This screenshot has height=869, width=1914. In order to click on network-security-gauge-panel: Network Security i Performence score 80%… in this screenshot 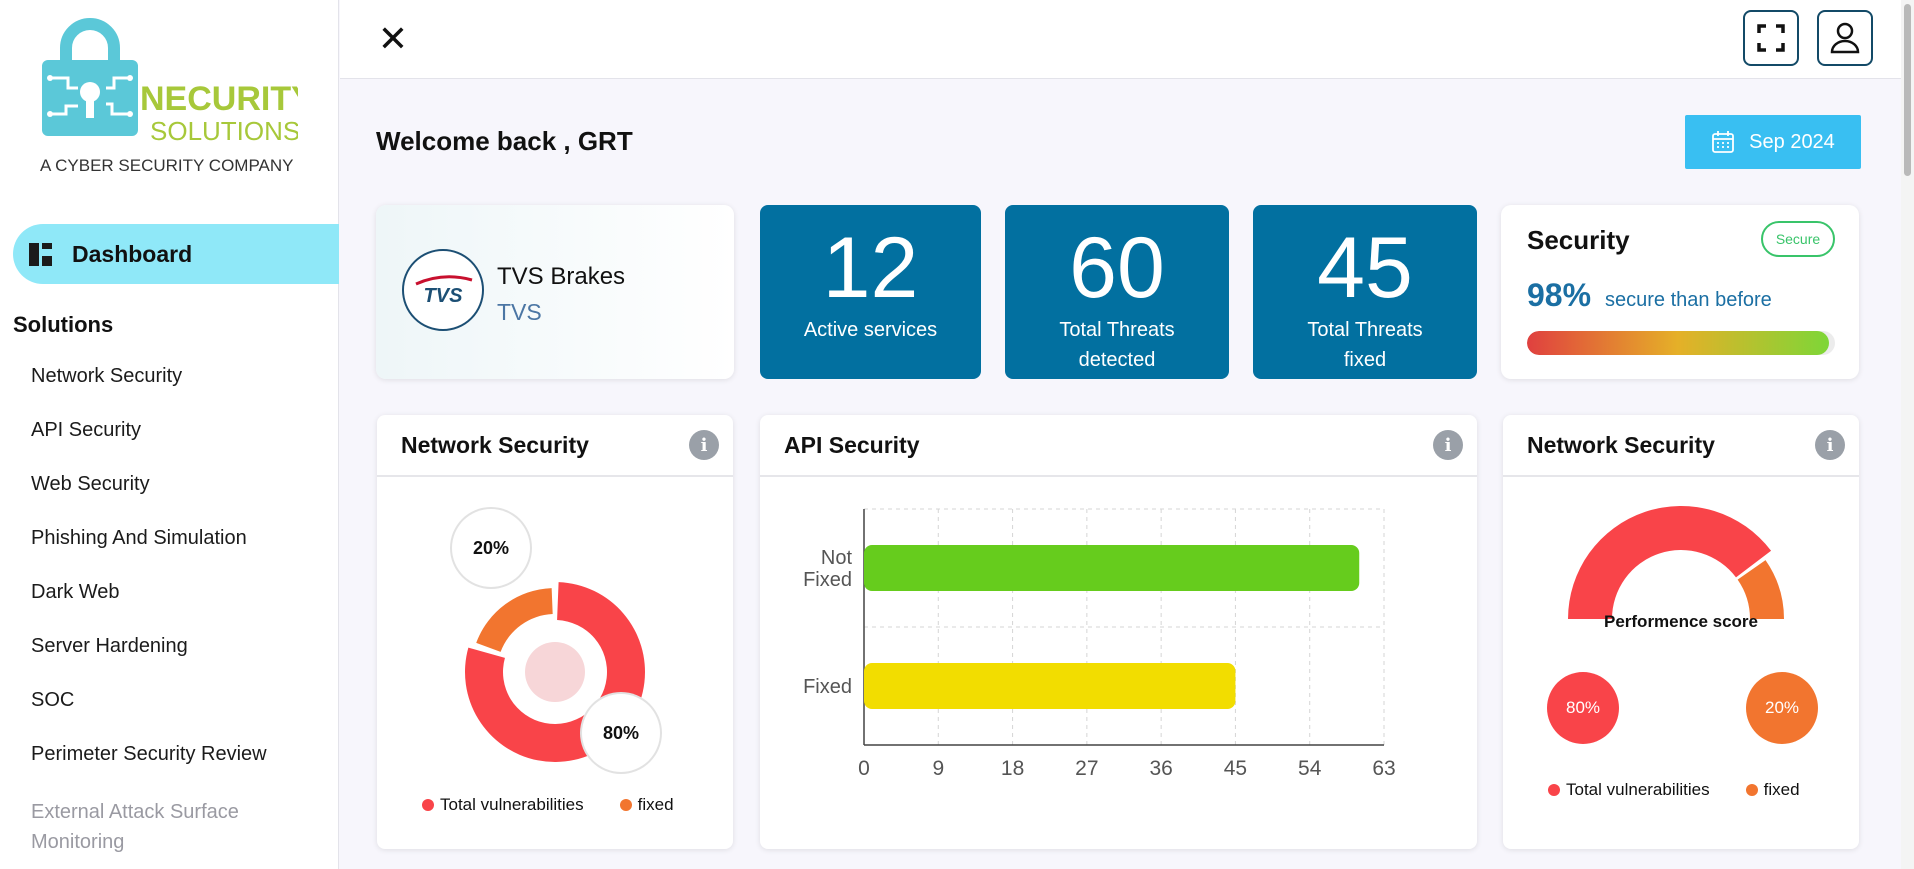, I will do `click(1681, 632)`.